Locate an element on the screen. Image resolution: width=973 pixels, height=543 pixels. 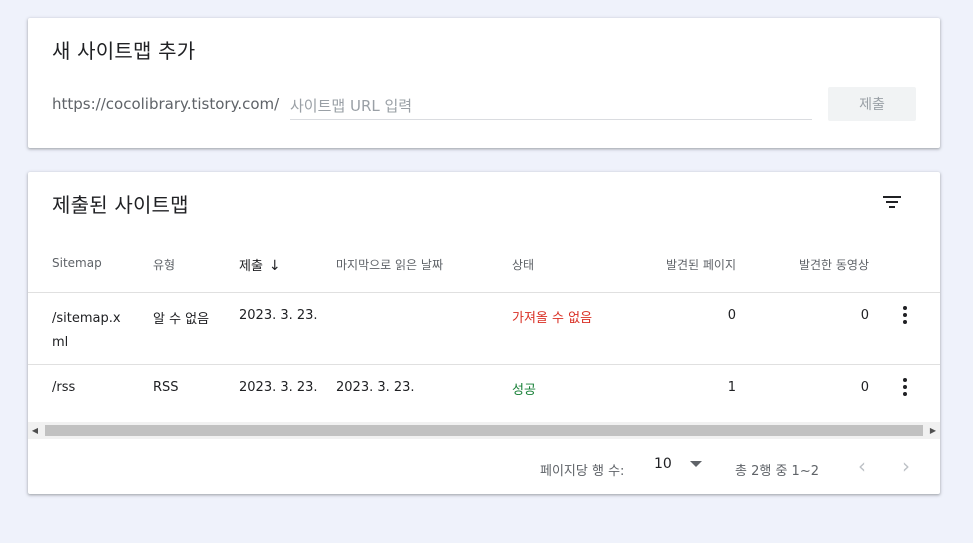
scrollbar-thumb is located at coordinates (484, 430).